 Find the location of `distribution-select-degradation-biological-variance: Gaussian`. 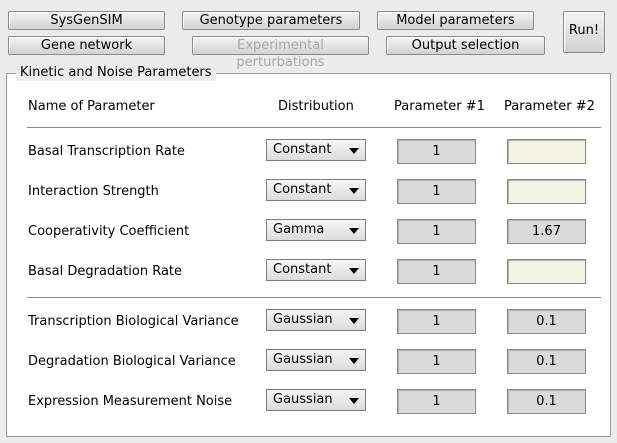

distribution-select-degradation-biological-variance: Gaussian is located at coordinates (316, 360).